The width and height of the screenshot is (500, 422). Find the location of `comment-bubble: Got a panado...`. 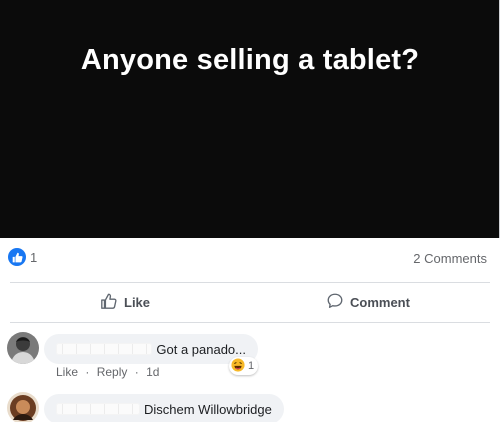

comment-bubble: Got a panado... is located at coordinates (151, 349).